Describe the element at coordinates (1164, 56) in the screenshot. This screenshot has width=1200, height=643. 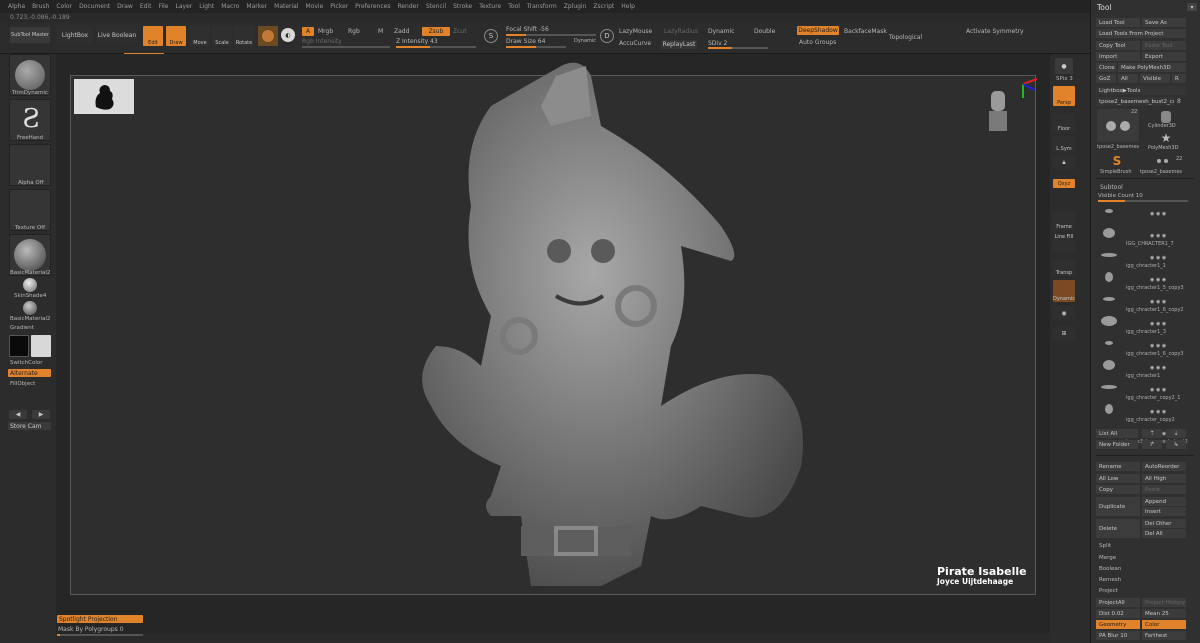
I see `export-button: Export` at that location.